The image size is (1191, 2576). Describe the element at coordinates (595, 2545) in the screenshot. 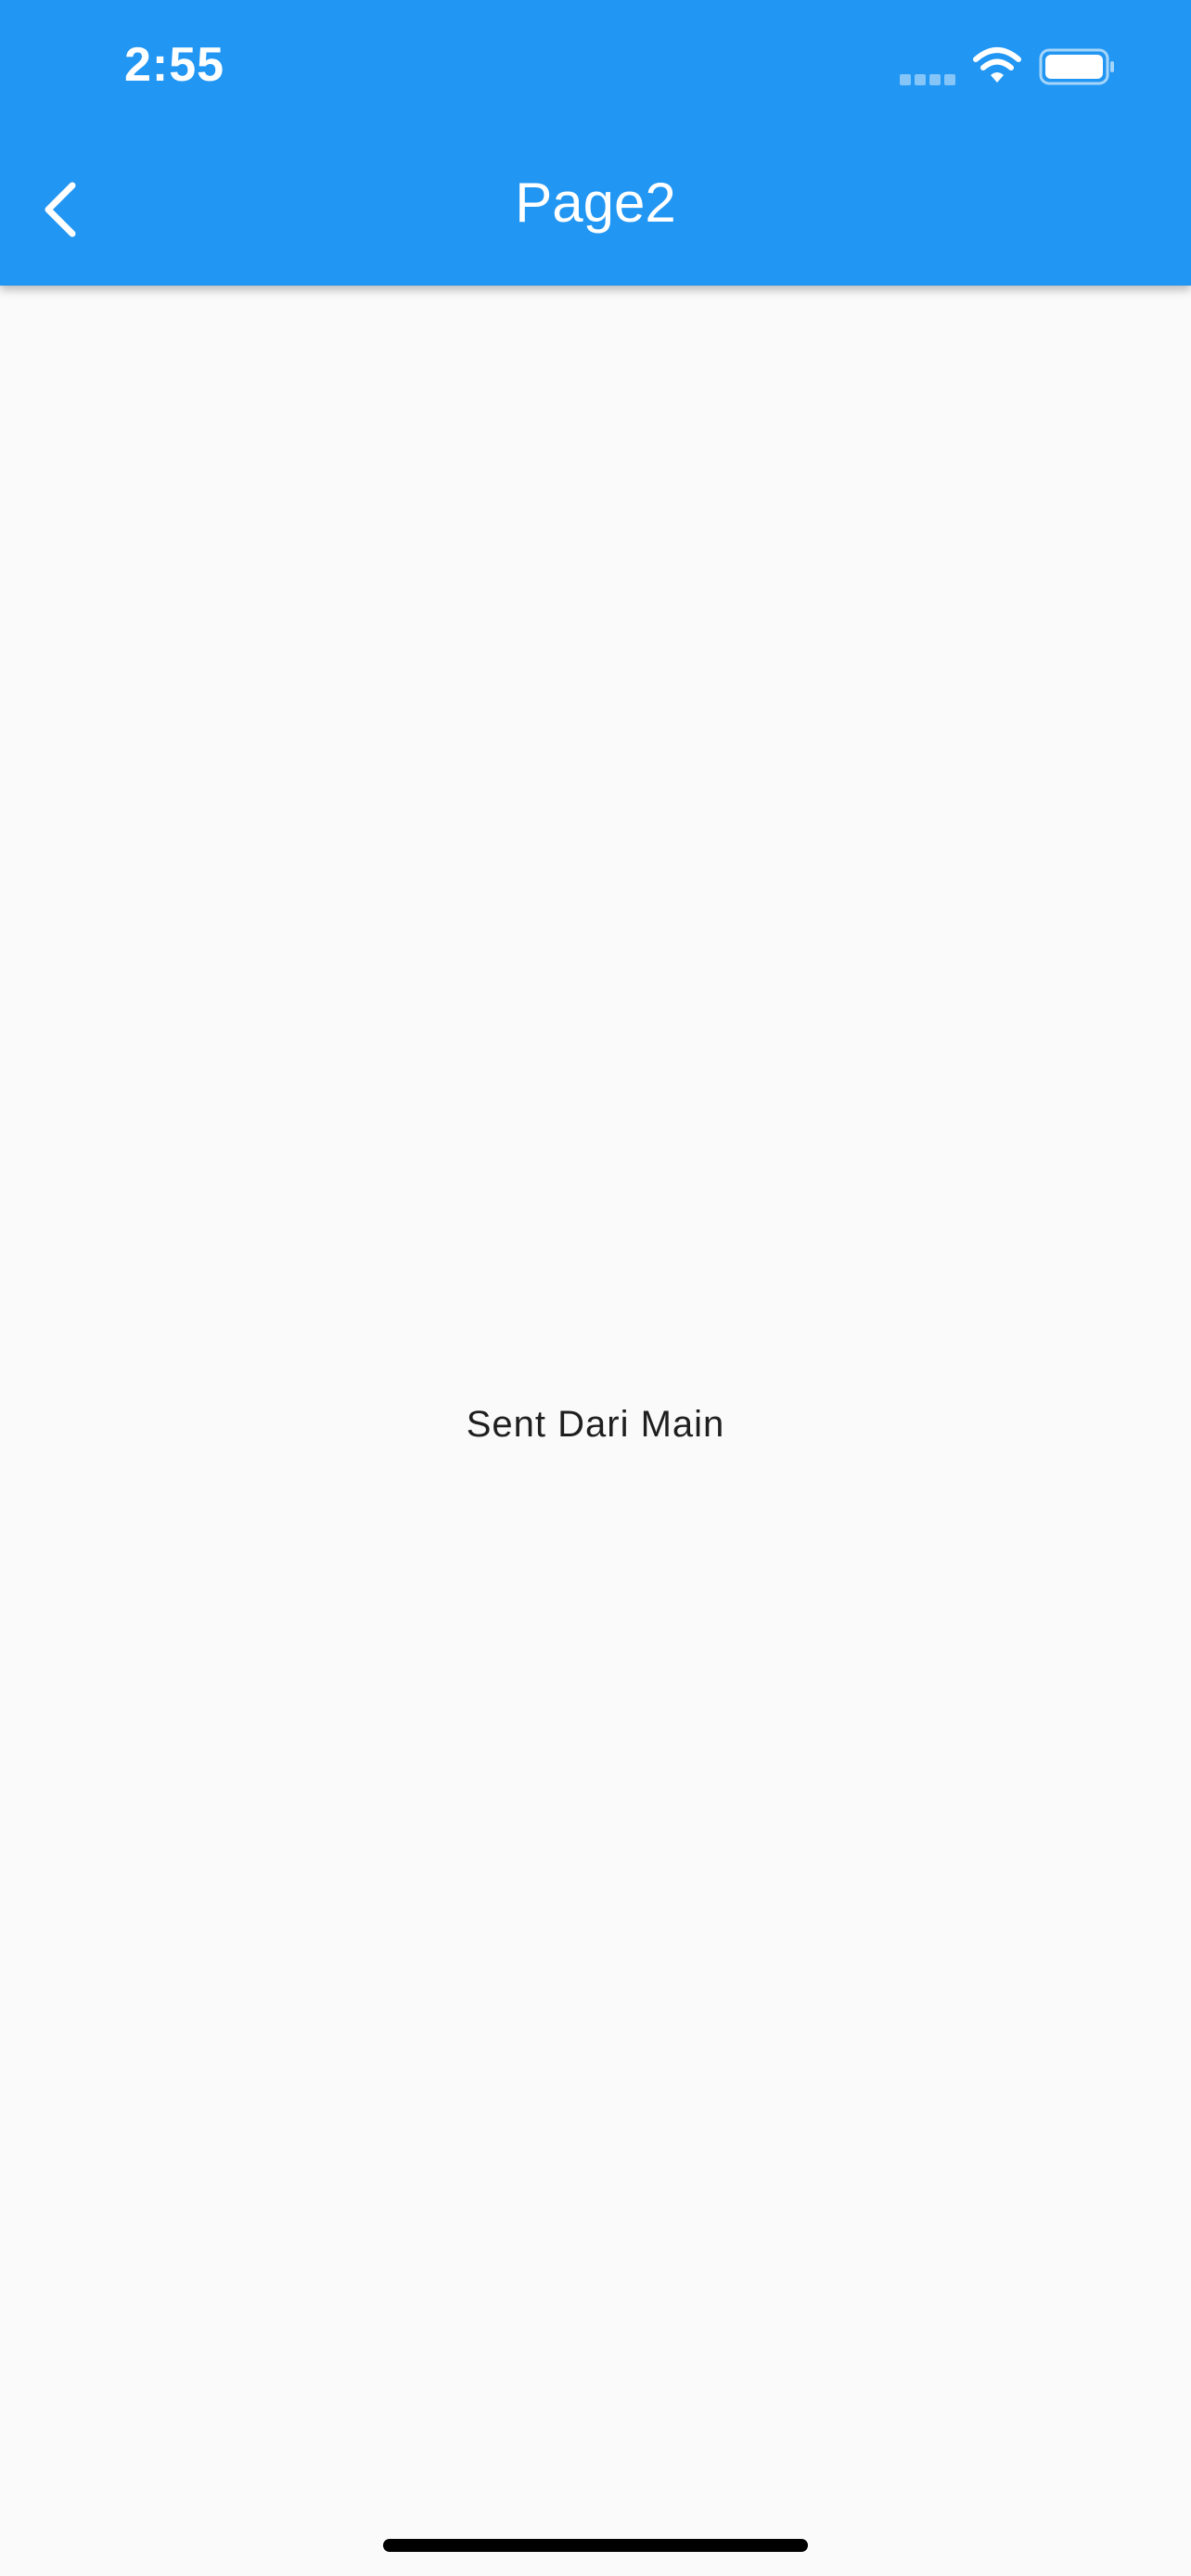

I see `home-indicator` at that location.